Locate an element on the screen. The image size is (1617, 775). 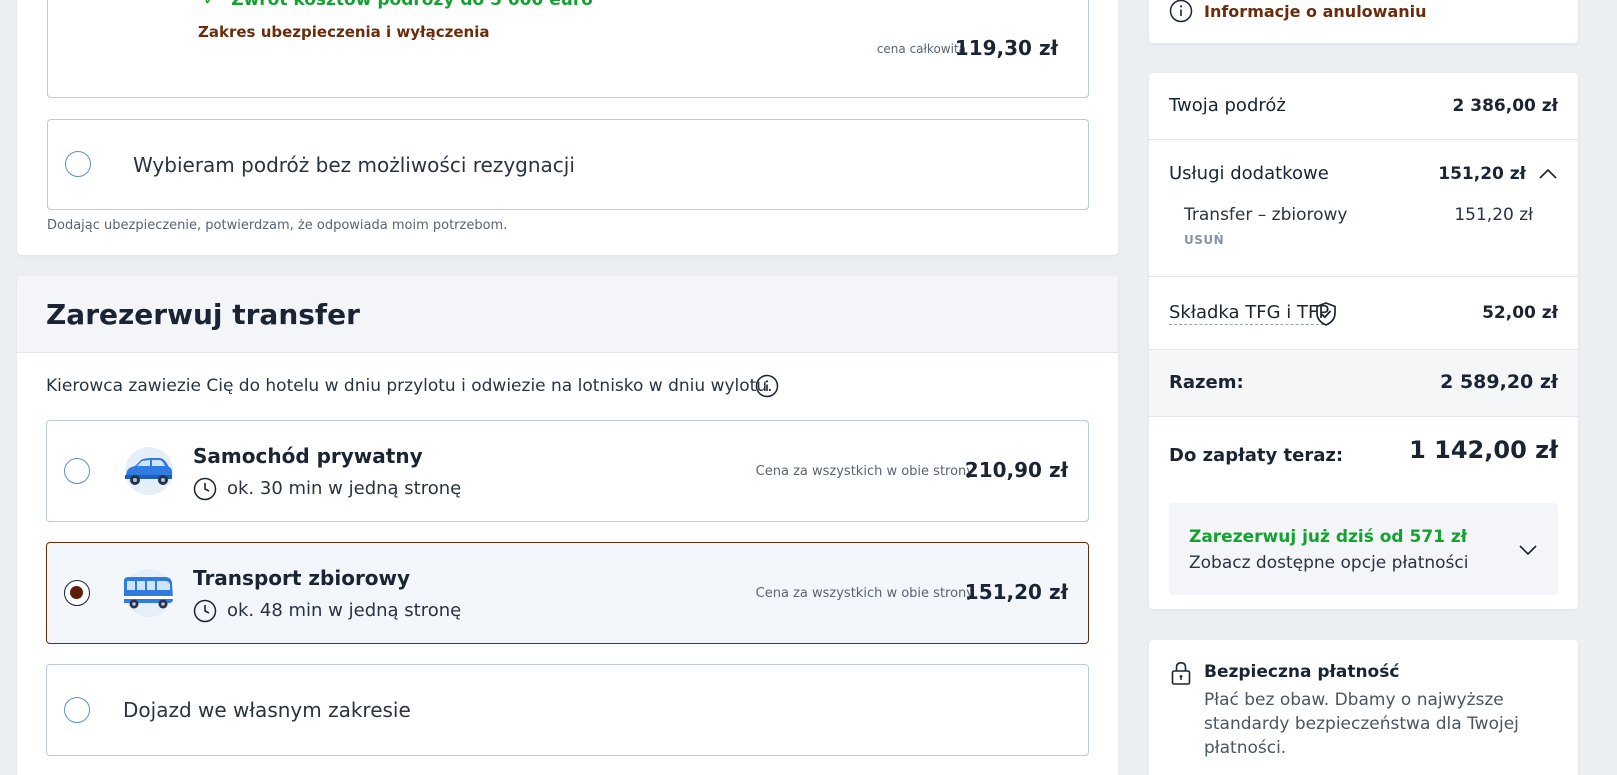
extra-item-value: 151,20 zł is located at coordinates (1493, 215).